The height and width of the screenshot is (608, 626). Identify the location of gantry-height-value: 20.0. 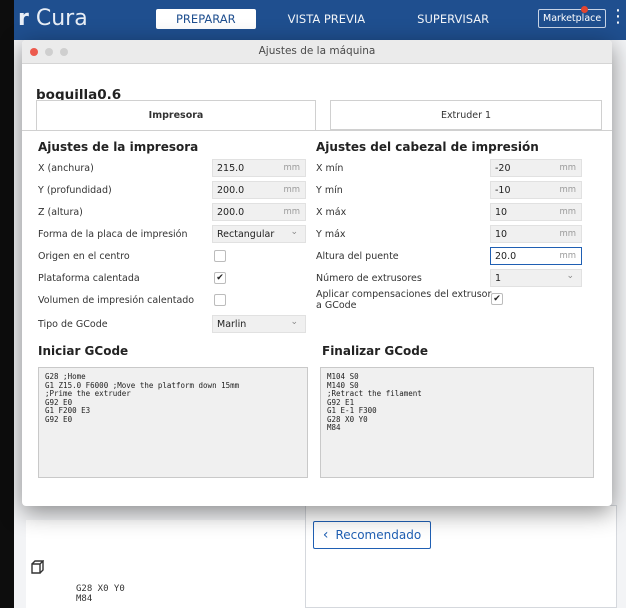
(506, 256).